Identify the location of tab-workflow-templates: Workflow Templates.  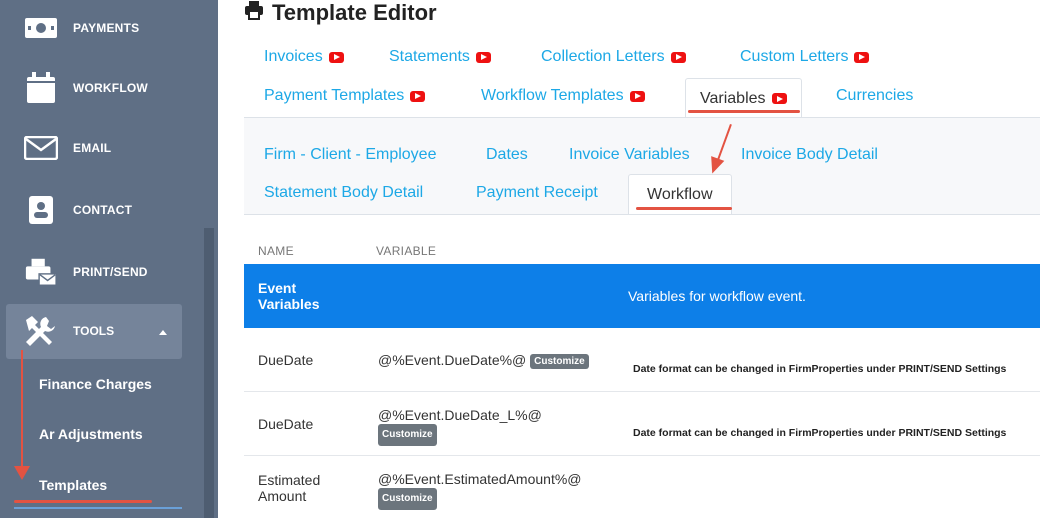
(563, 96).